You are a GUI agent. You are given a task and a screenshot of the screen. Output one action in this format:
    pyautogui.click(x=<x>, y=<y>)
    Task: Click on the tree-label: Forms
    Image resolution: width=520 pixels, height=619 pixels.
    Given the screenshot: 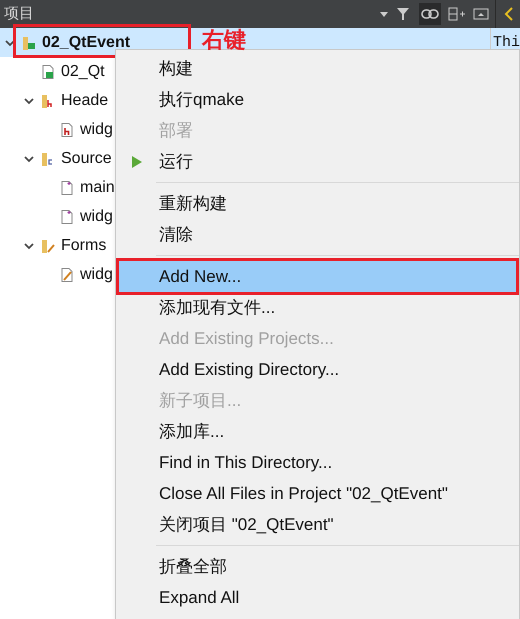 What is the action you would take?
    pyautogui.click(x=83, y=246)
    